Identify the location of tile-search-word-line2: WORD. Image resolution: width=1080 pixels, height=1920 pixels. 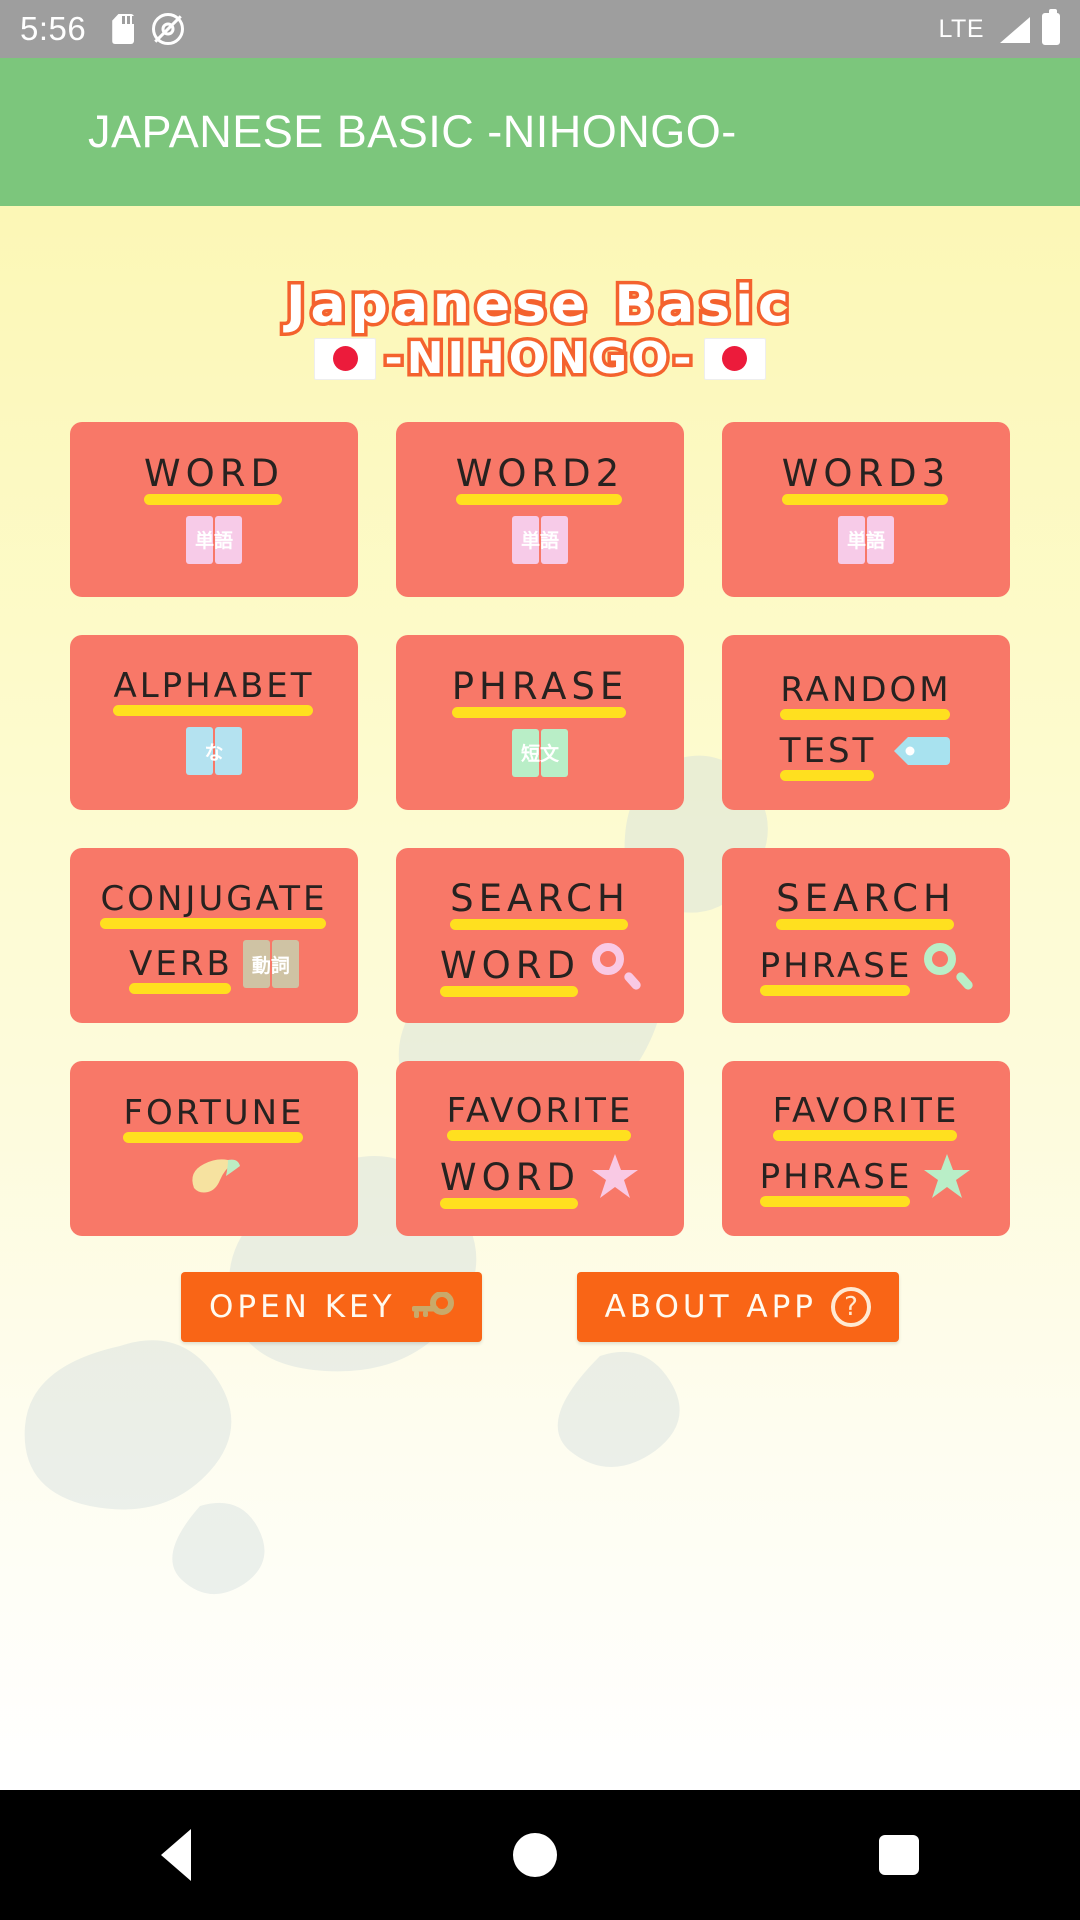
(540, 969).